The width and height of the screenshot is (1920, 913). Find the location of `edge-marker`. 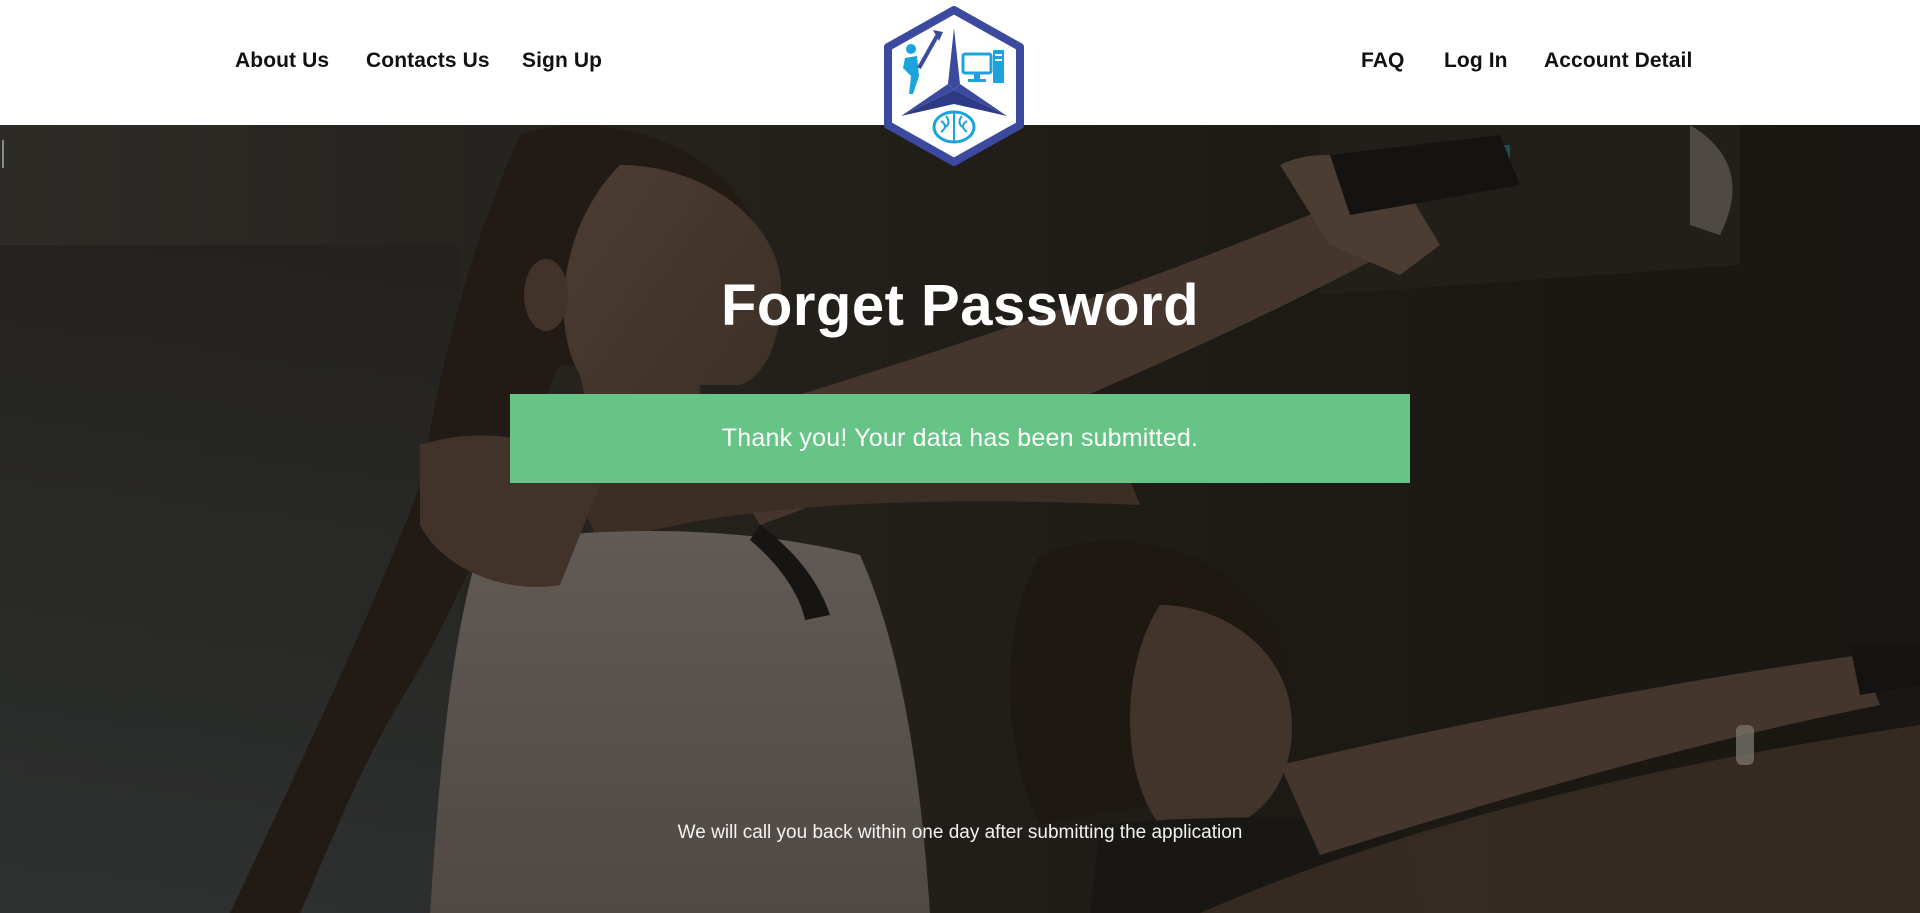

edge-marker is located at coordinates (3, 154).